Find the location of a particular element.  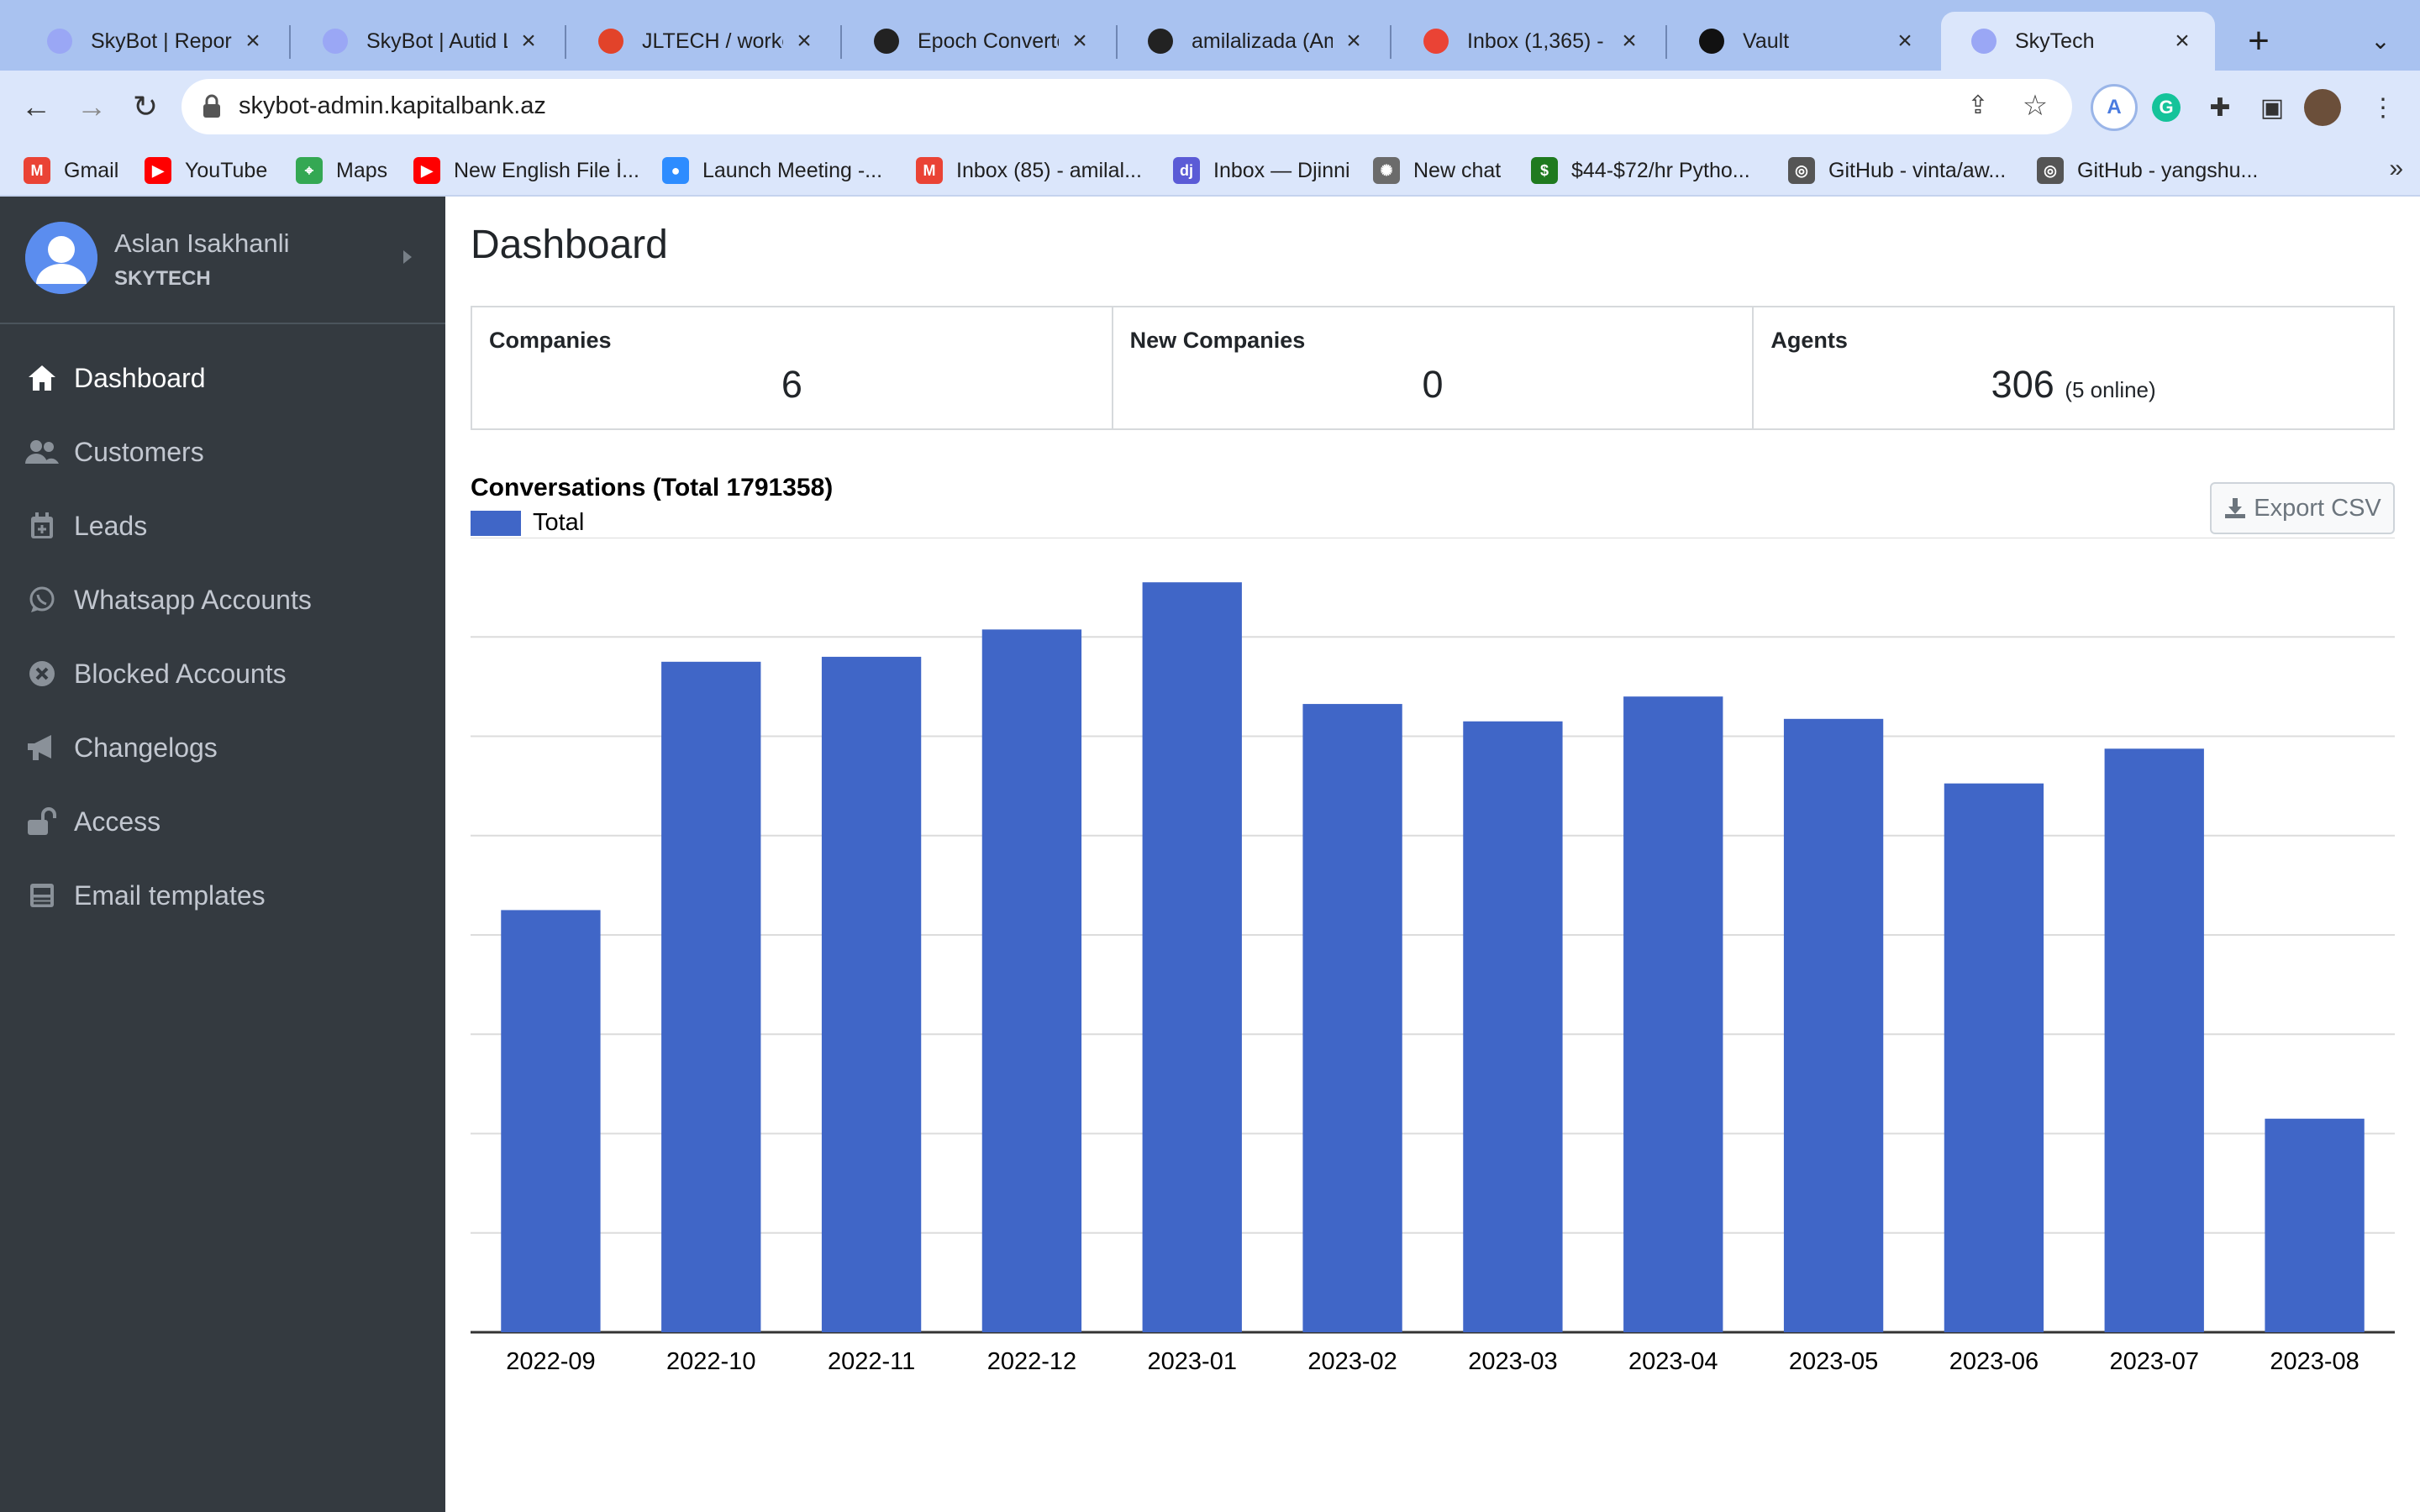

bookmarks-overflow-icon: » is located at coordinates (2396, 169).